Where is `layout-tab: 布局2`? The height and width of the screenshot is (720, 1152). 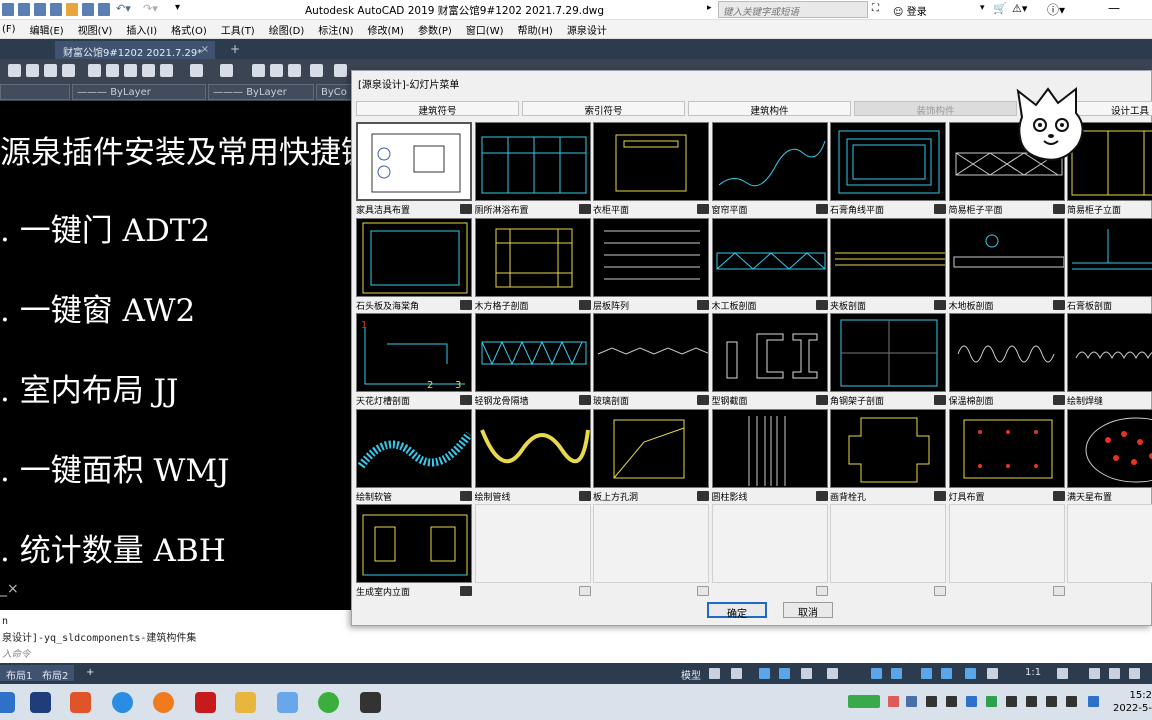 layout-tab: 布局2 is located at coordinates (55, 673).